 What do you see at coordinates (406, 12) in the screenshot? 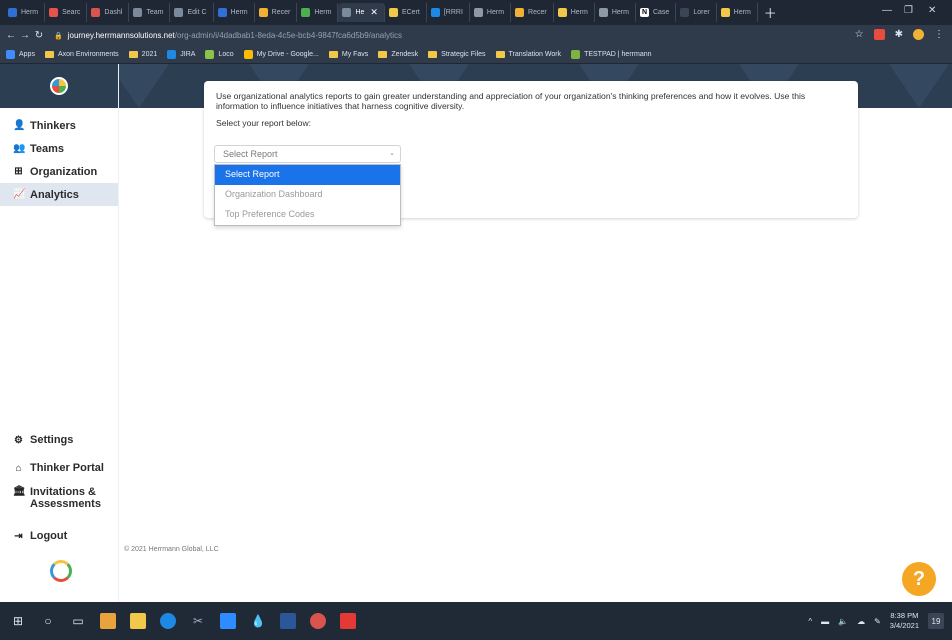
I see `browser-tab: ECert` at bounding box center [406, 12].